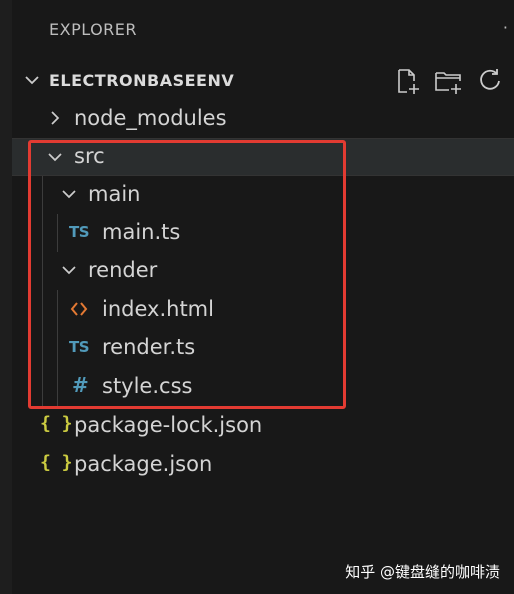 This screenshot has height=594, width=514. I want to click on workspace-title: ELECTRONBASEENV, so click(142, 80).